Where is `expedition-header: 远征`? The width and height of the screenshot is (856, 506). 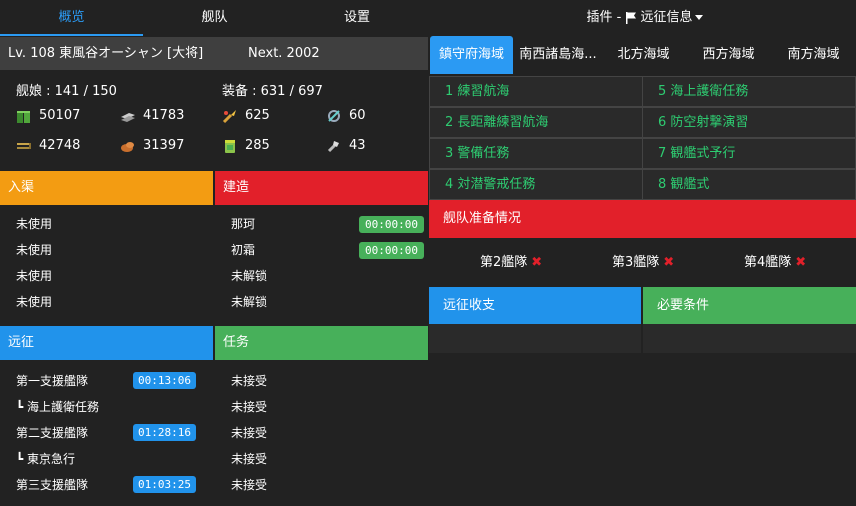
expedition-header: 远征 is located at coordinates (106, 343).